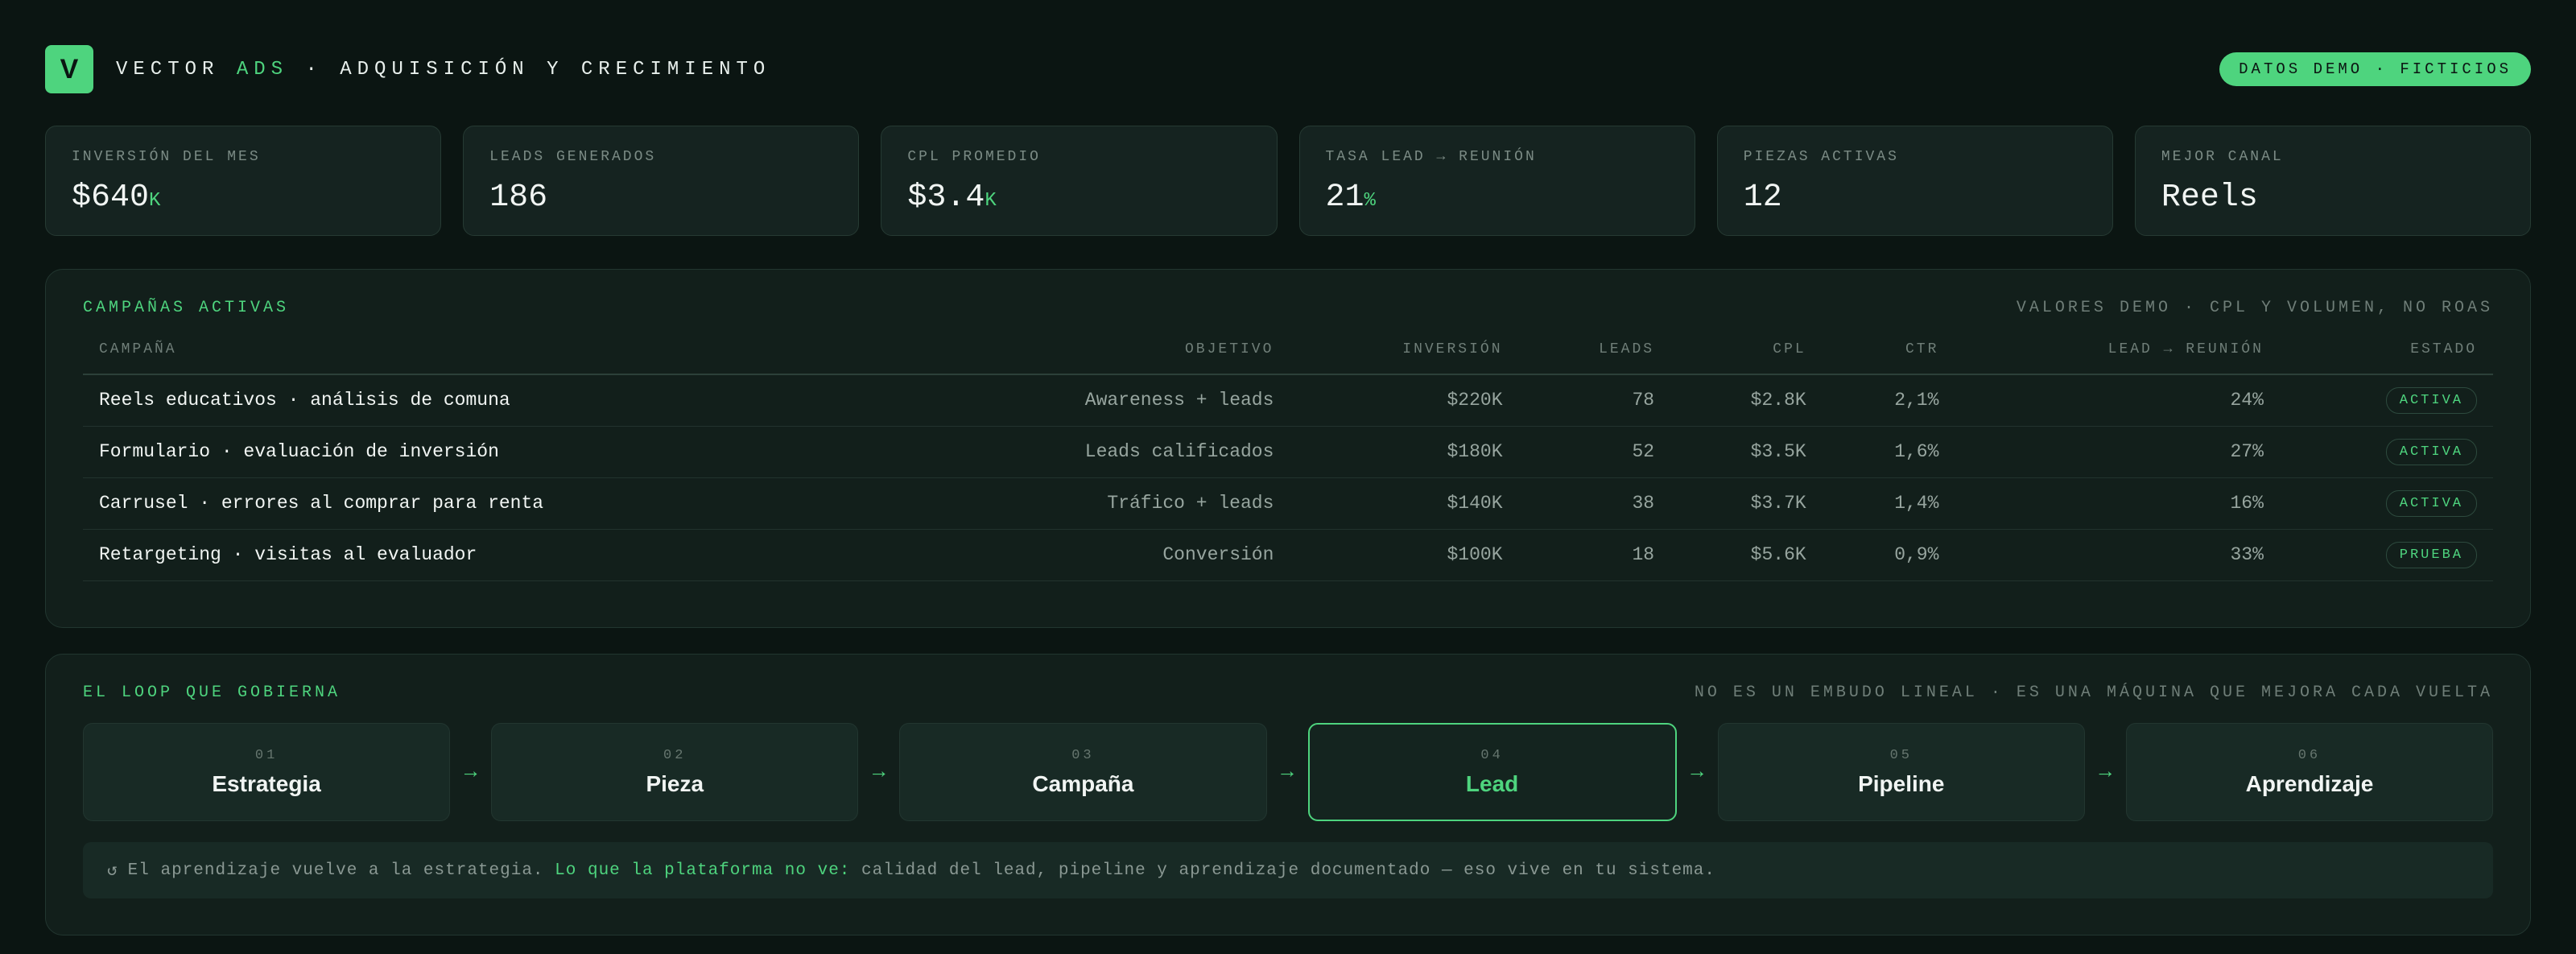 This screenshot has height=954, width=2576. I want to click on footer-highlight: Lo que la plataforma no ve:, so click(703, 870).